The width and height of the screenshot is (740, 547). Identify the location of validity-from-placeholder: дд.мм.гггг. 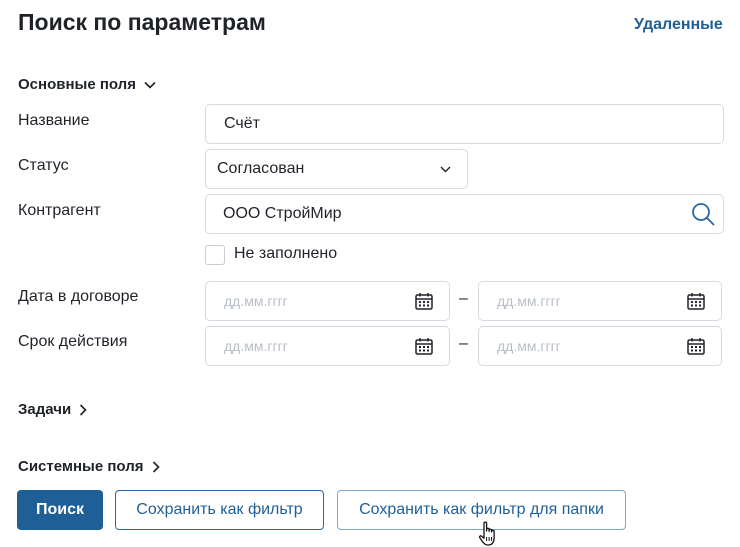
(256, 346).